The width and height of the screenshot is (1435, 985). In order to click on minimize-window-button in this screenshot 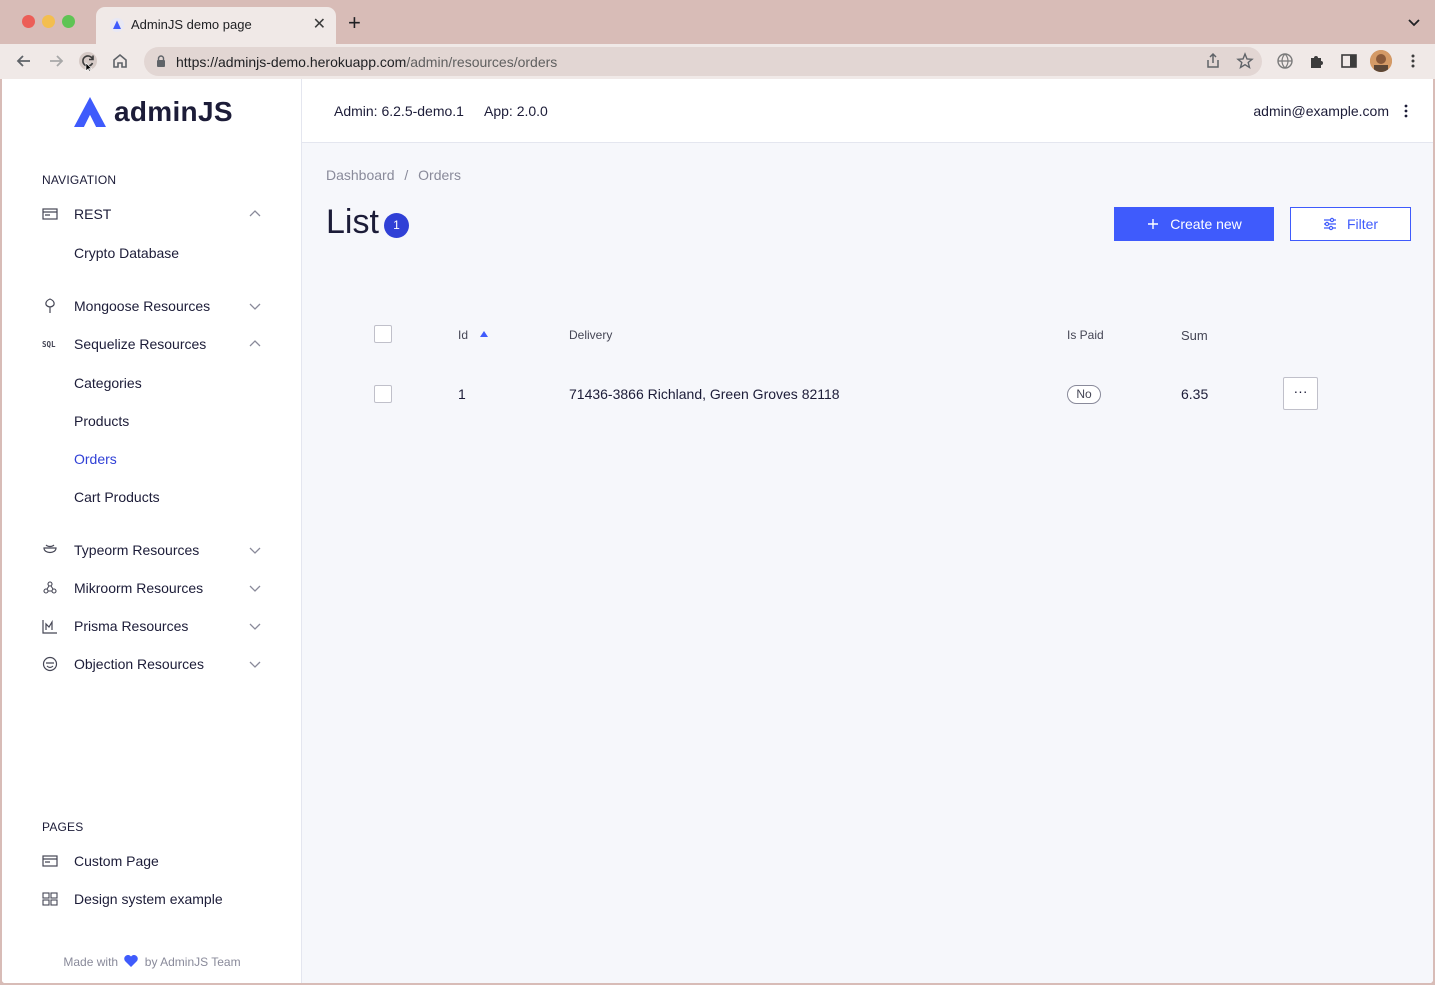, I will do `click(48, 21)`.